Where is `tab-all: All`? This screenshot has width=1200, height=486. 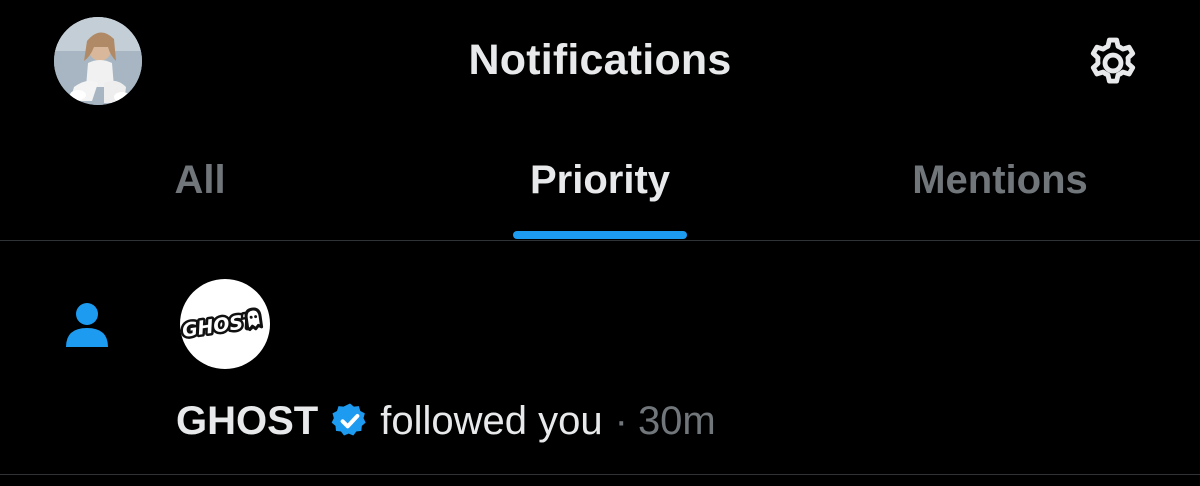
tab-all: All is located at coordinates (200, 181).